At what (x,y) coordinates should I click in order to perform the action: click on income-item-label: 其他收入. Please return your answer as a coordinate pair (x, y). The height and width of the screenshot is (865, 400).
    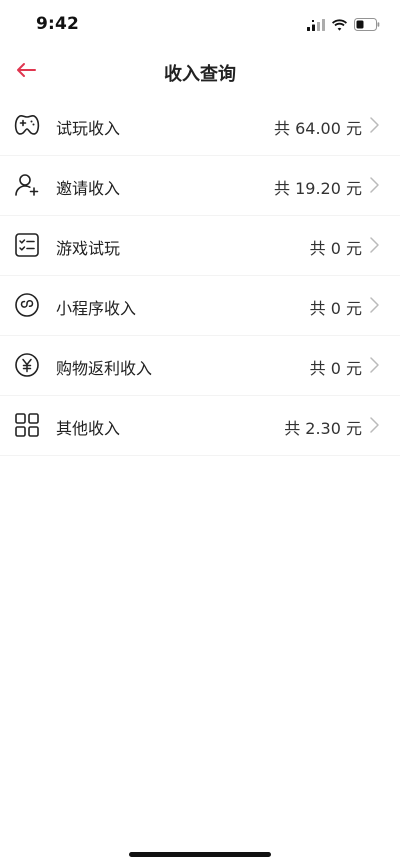
    Looking at the image, I should click on (88, 428).